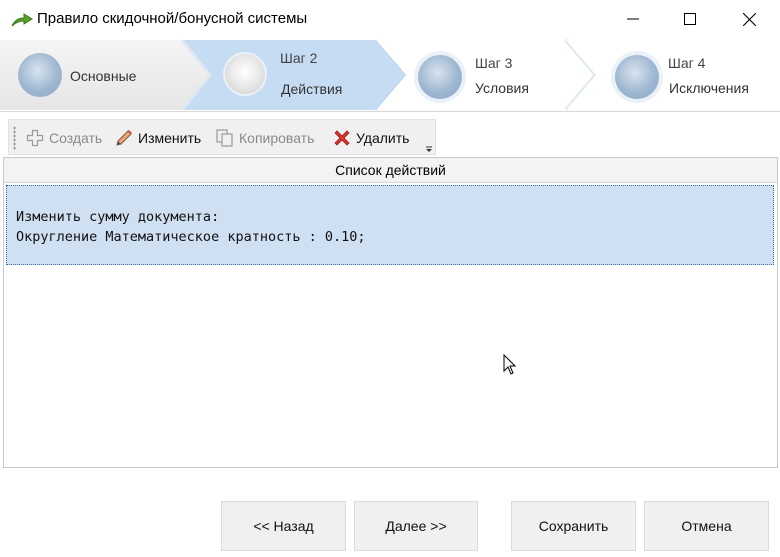 The width and height of the screenshot is (780, 557). Describe the element at coordinates (14, 138) in the screenshot. I see `toolbar-grip-handle` at that location.